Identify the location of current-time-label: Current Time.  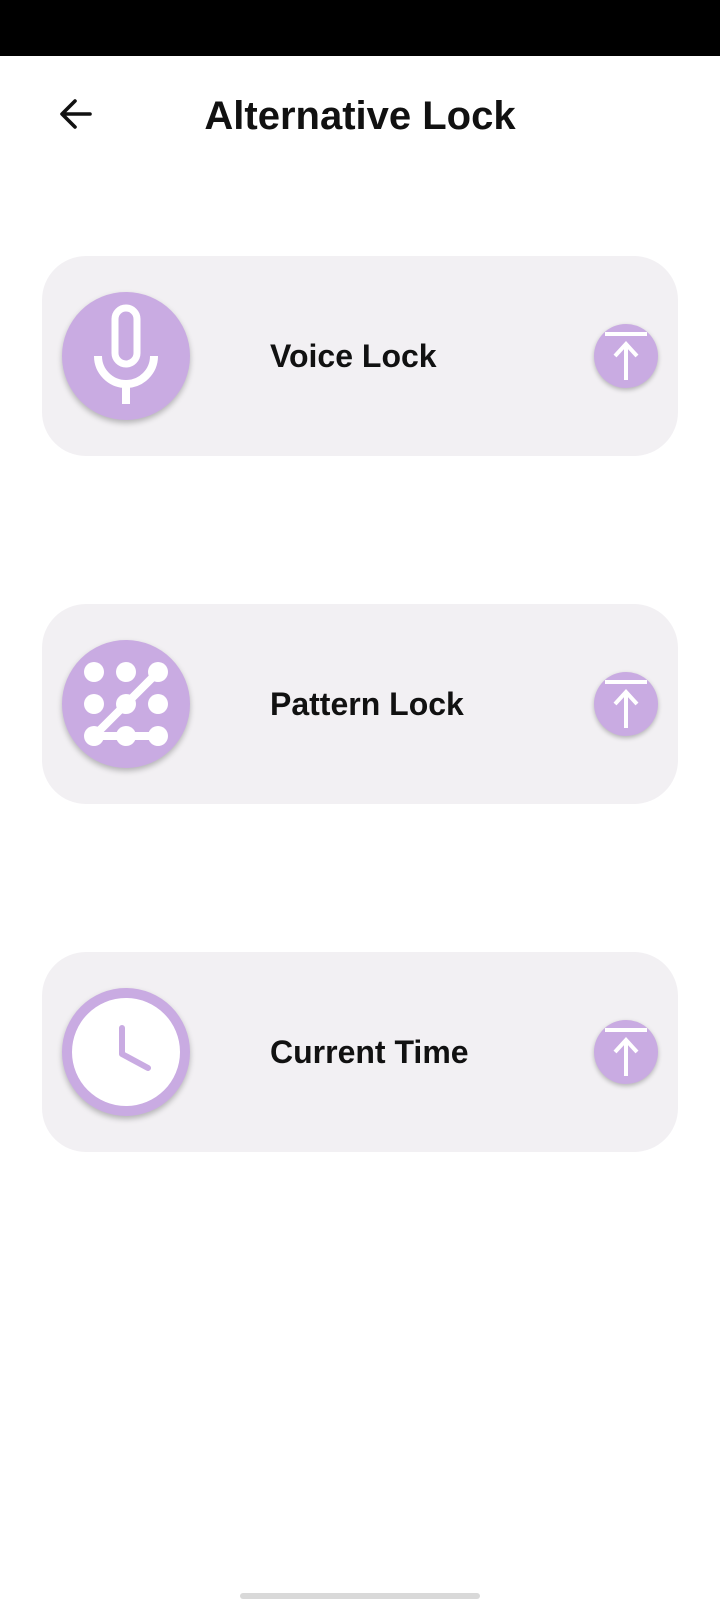
(369, 1052).